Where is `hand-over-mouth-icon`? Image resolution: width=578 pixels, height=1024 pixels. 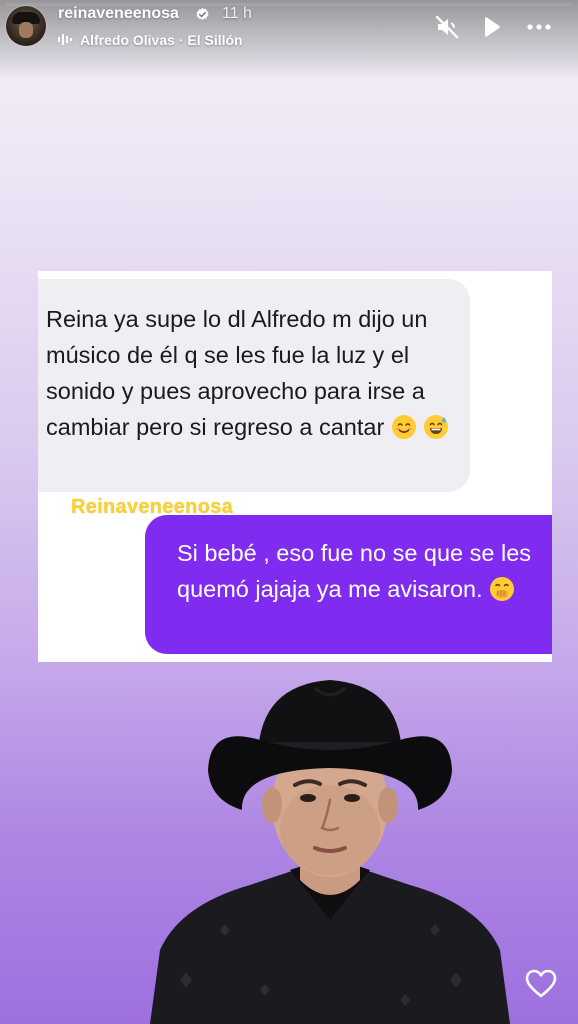 hand-over-mouth-icon is located at coordinates (502, 589).